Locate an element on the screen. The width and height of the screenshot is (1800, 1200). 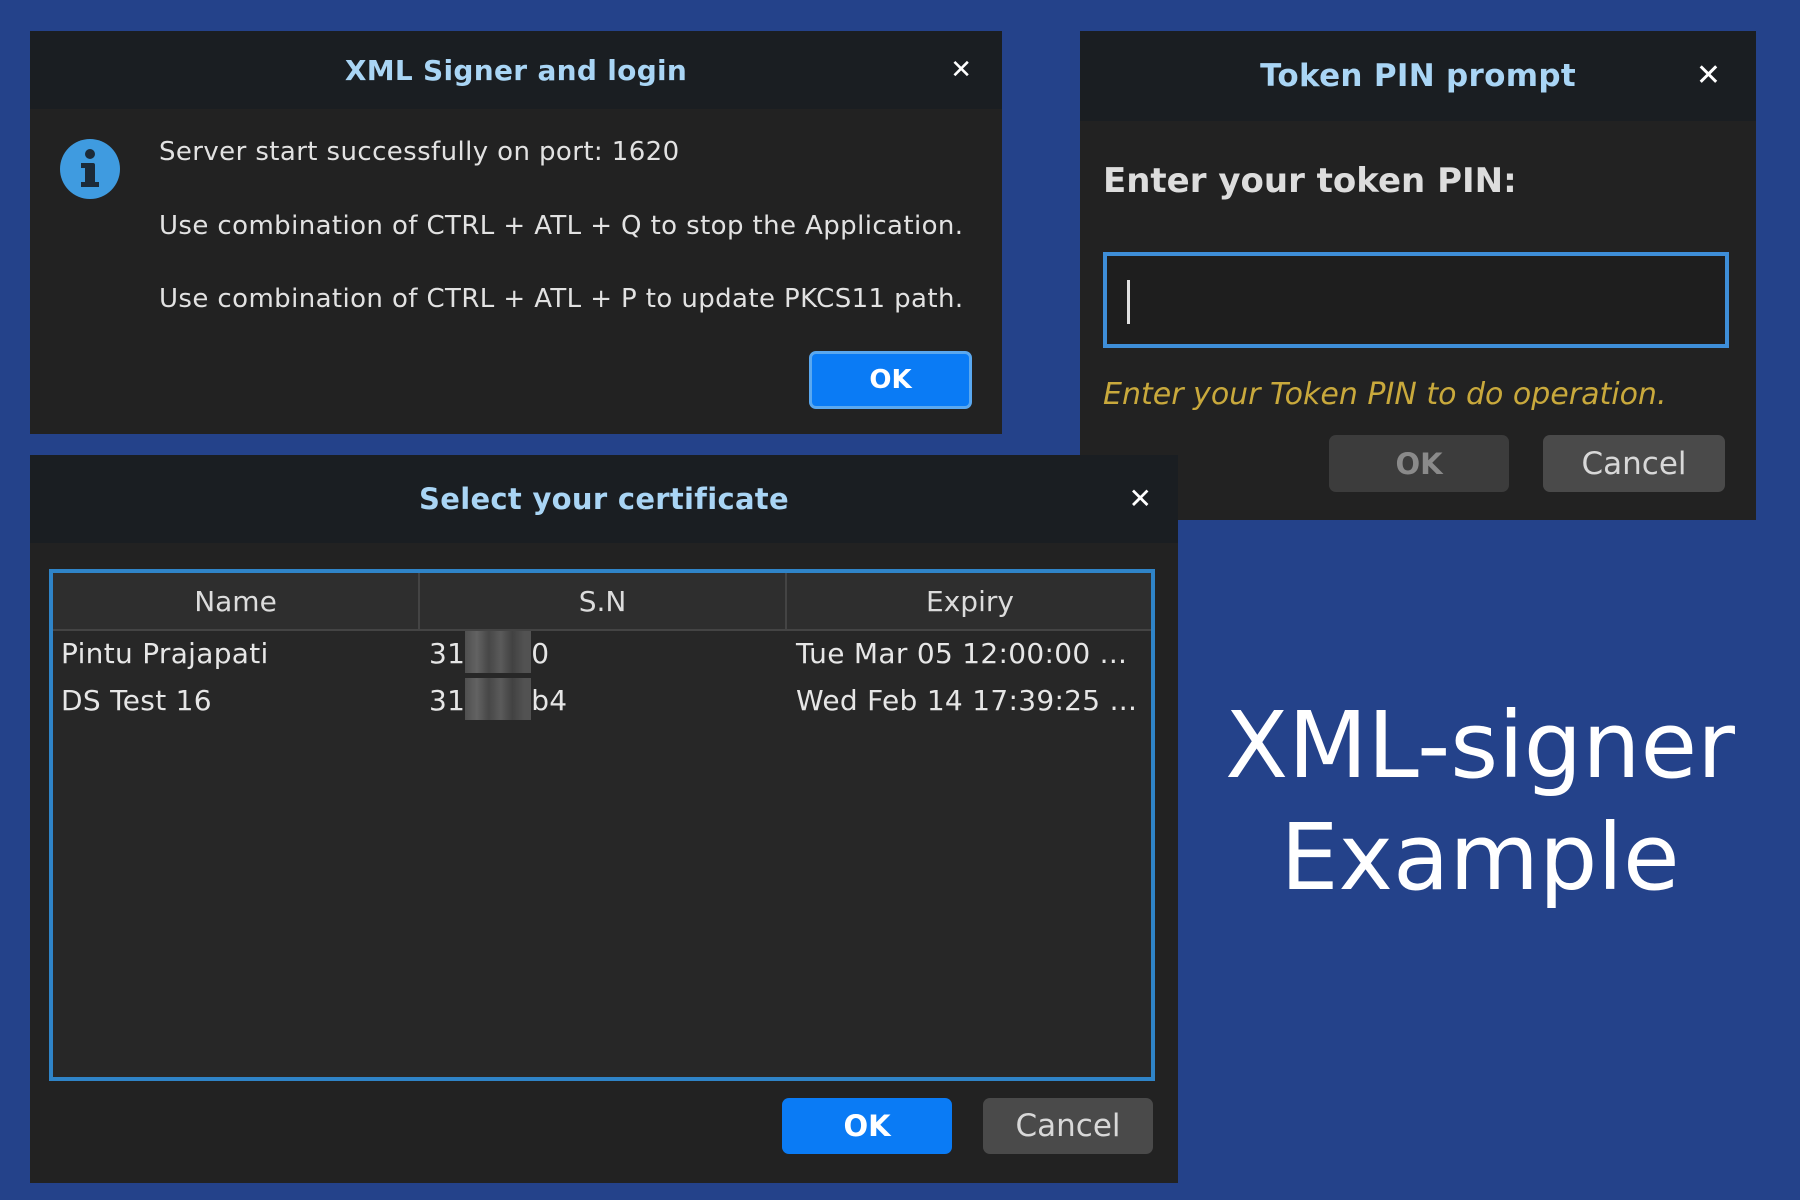
caption-line-1: XML-signer is located at coordinates (1480, 745).